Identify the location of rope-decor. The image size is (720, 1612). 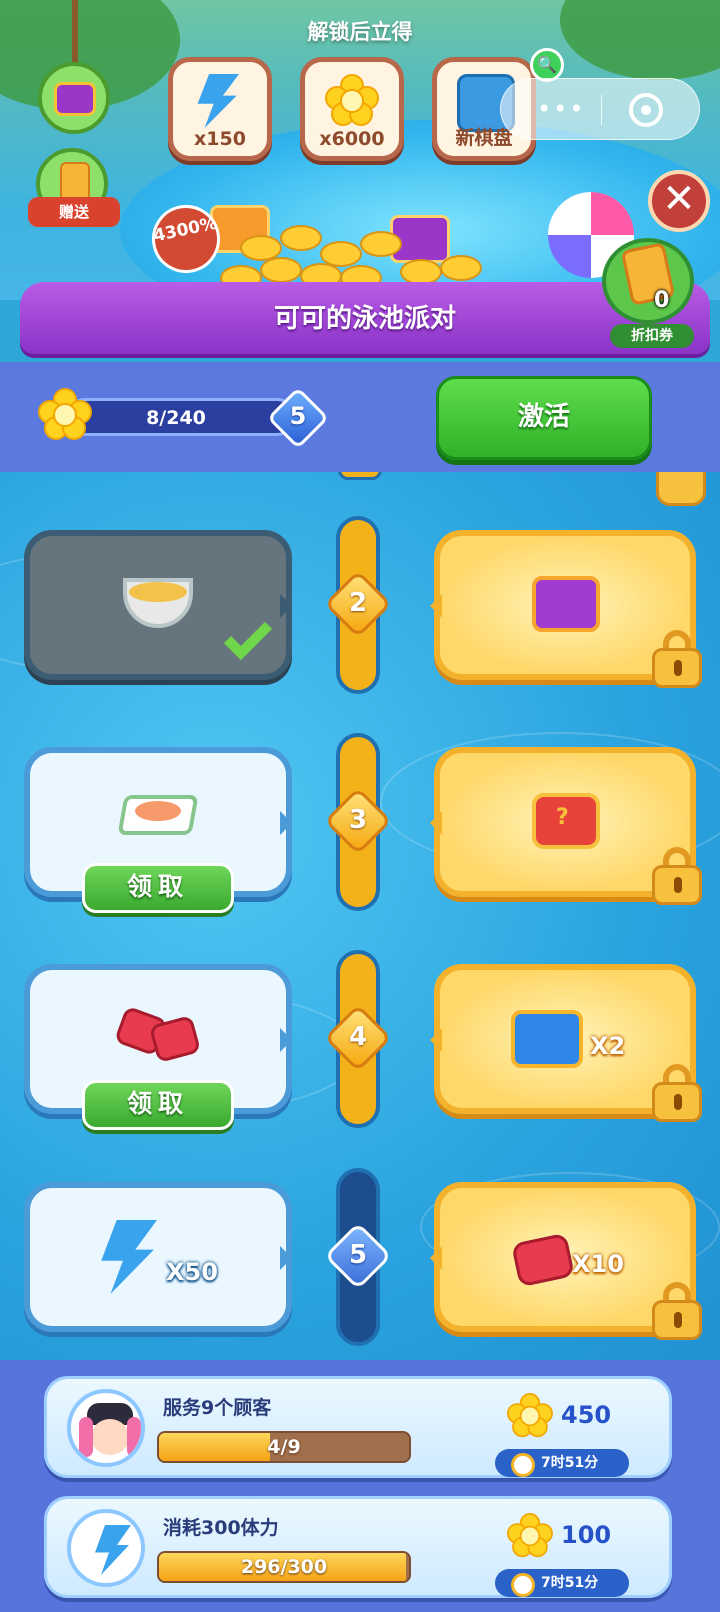
(75, 32).